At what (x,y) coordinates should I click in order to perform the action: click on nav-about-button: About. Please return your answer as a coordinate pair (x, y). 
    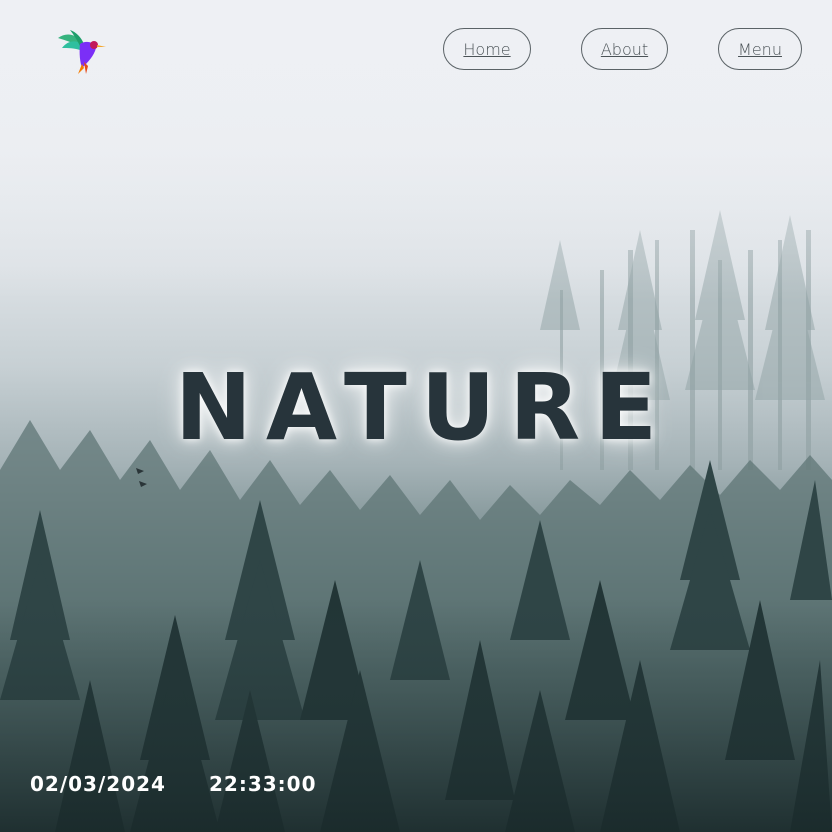
    Looking at the image, I should click on (624, 49).